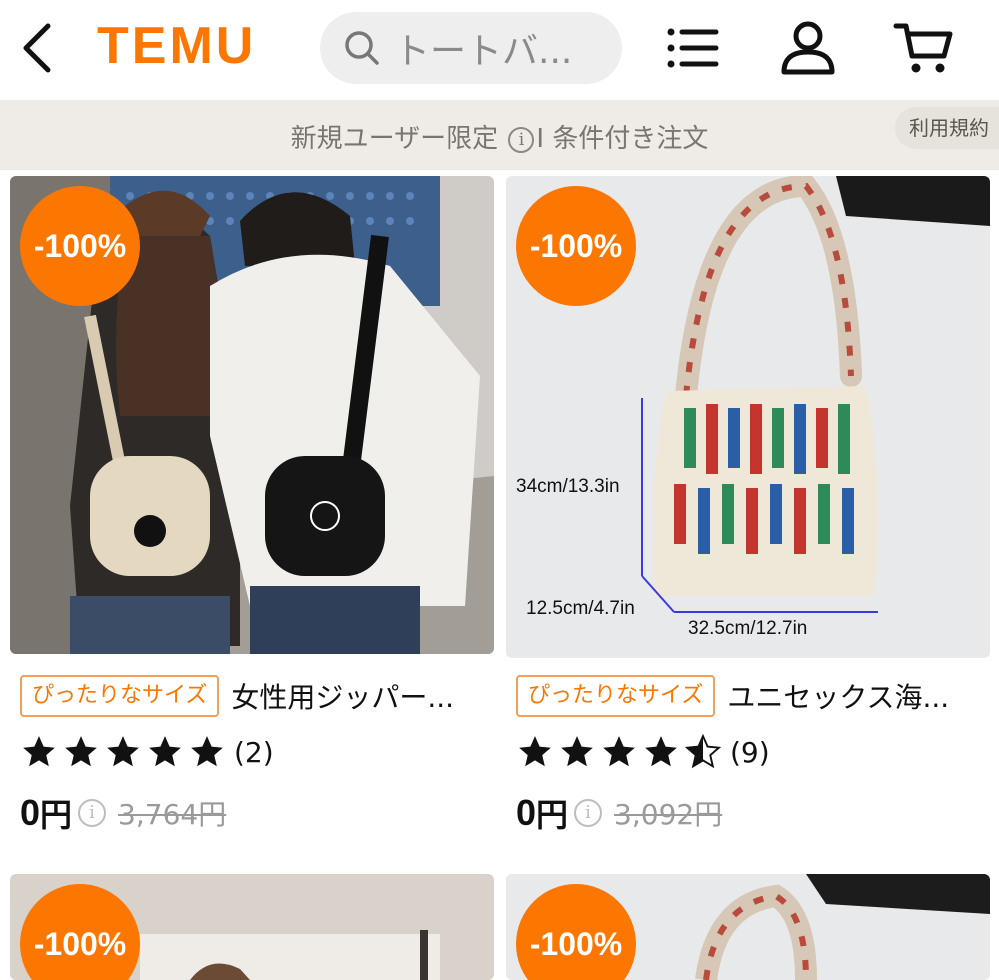 This screenshot has width=999, height=980. What do you see at coordinates (947, 128) in the screenshot?
I see `terms-button: 利用規約` at bounding box center [947, 128].